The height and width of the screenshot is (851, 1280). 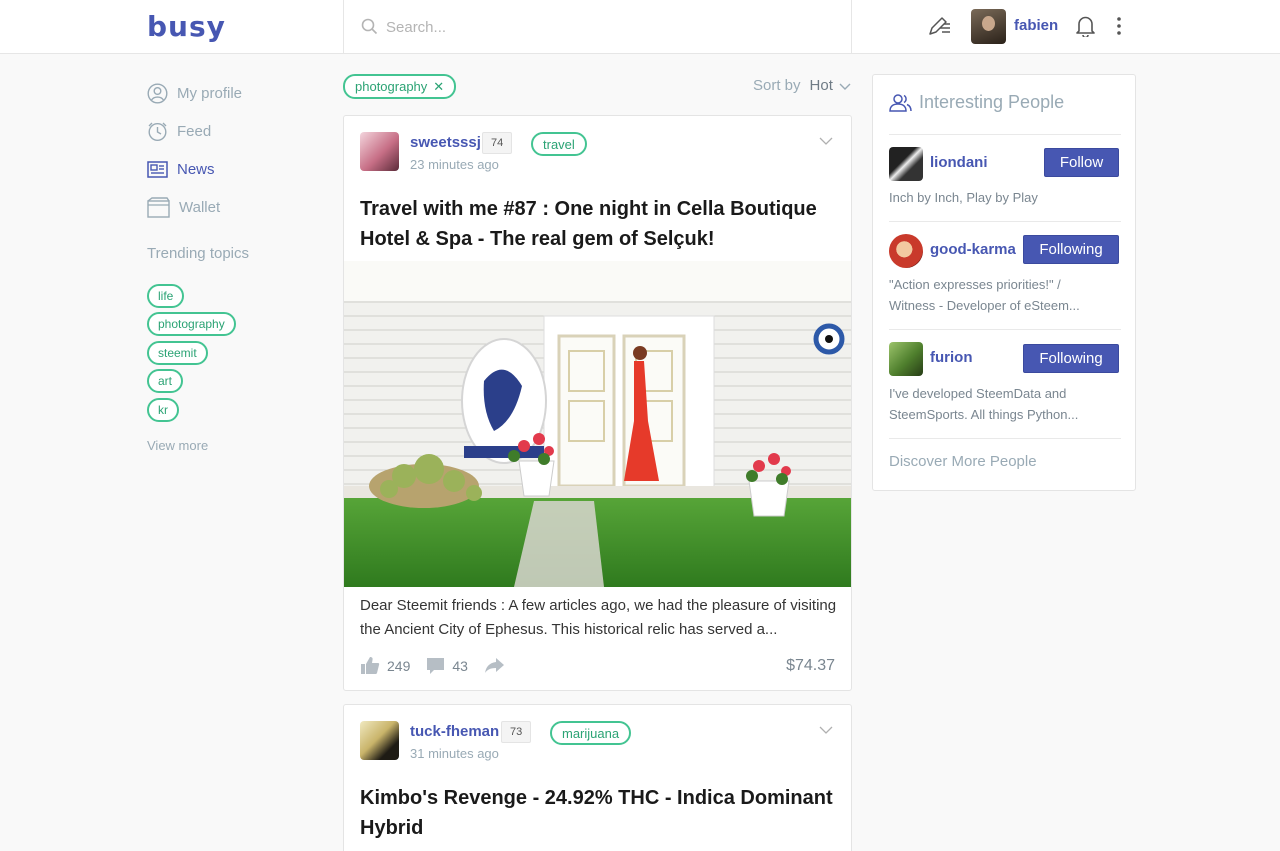 I want to click on comment-count: 43, so click(x=460, y=665).